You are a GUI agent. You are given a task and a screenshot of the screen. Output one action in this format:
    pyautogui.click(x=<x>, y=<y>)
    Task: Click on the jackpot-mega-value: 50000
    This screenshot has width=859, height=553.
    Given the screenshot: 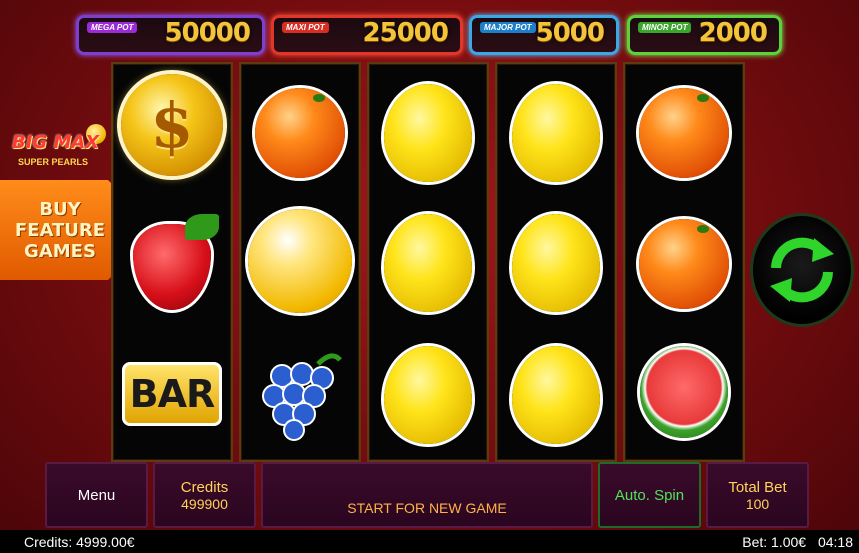 What is the action you would take?
    pyautogui.click(x=207, y=33)
    